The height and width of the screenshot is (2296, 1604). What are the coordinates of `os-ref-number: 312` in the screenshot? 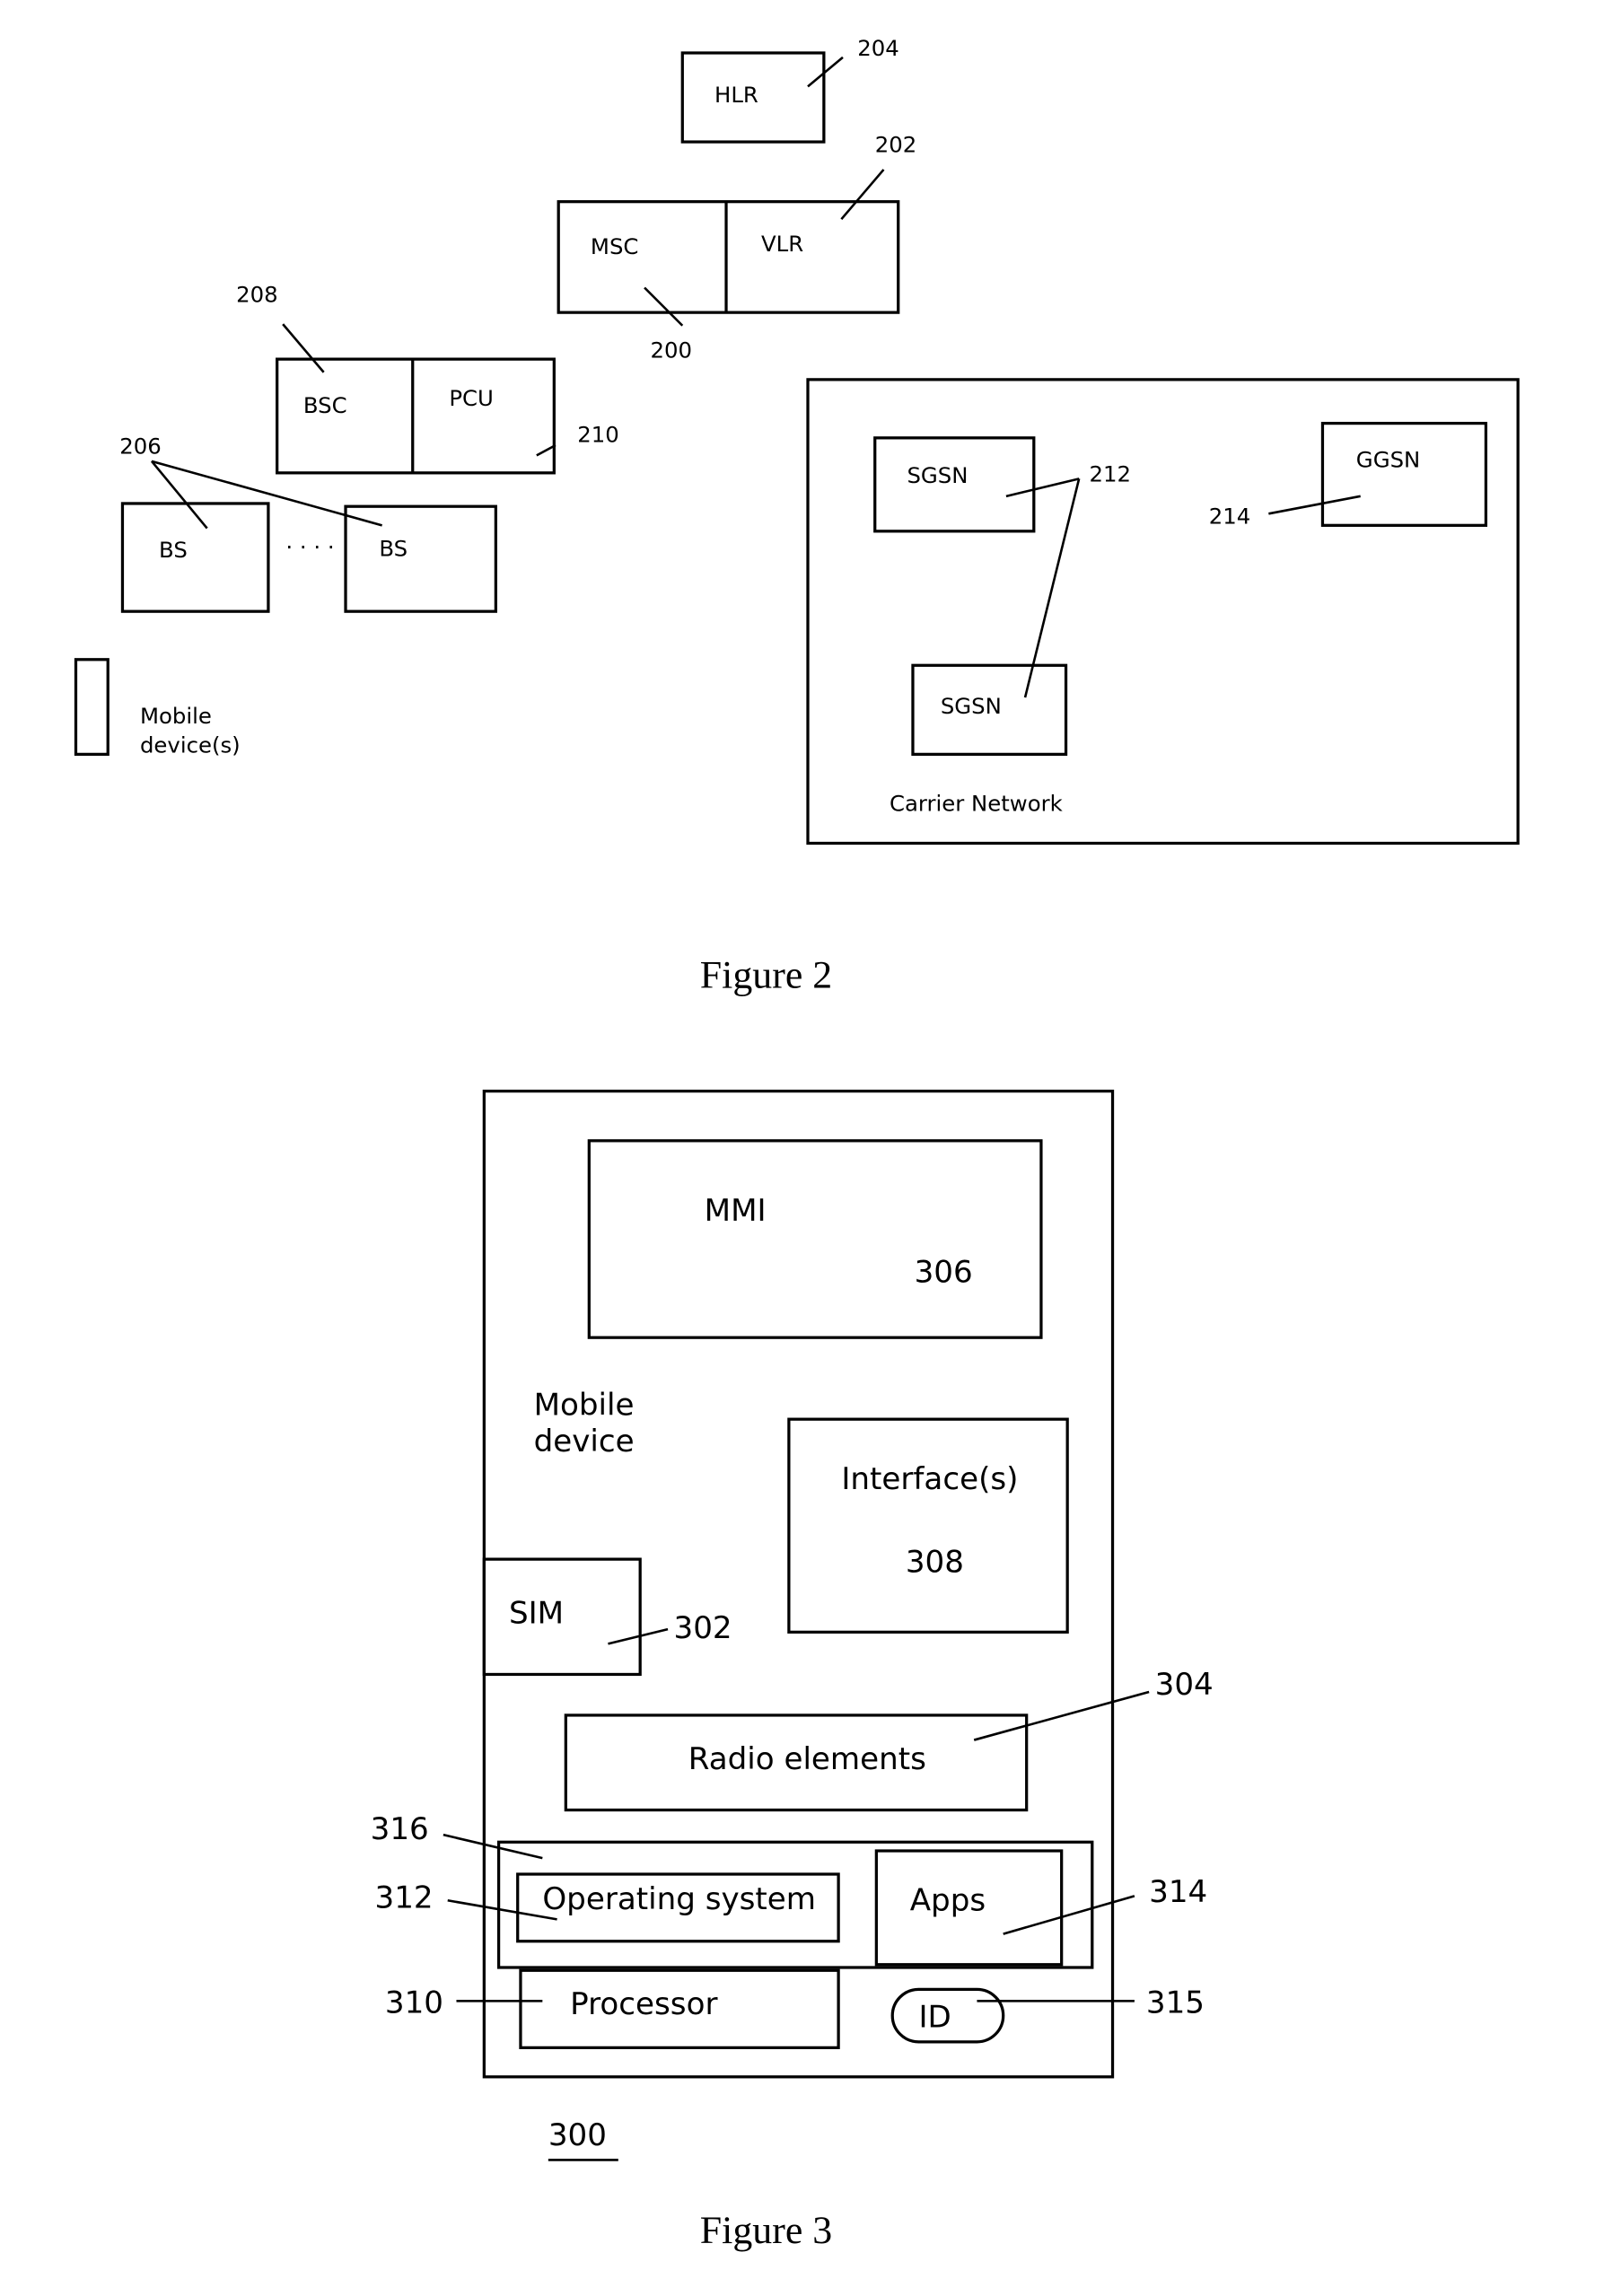 It's located at (404, 1897).